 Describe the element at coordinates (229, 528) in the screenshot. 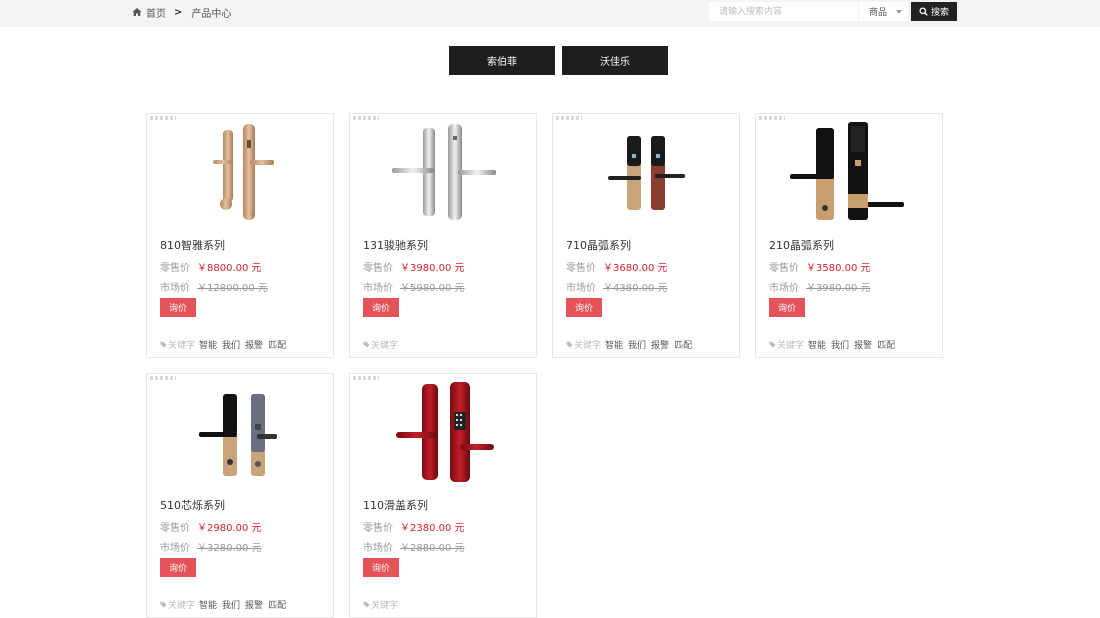

I see `retail-price: ￥2980.00 元` at that location.